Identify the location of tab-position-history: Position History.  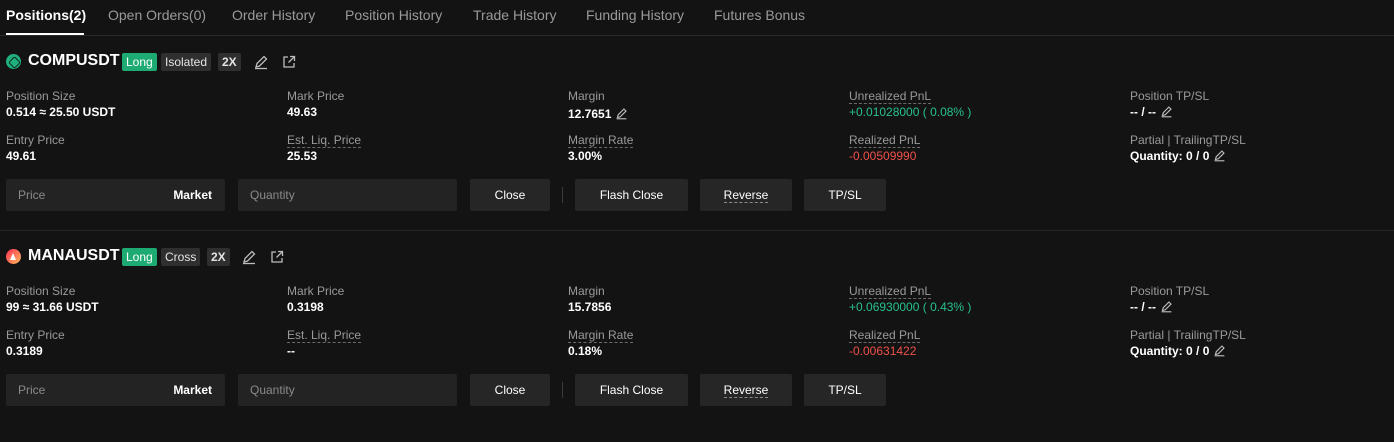
(393, 15).